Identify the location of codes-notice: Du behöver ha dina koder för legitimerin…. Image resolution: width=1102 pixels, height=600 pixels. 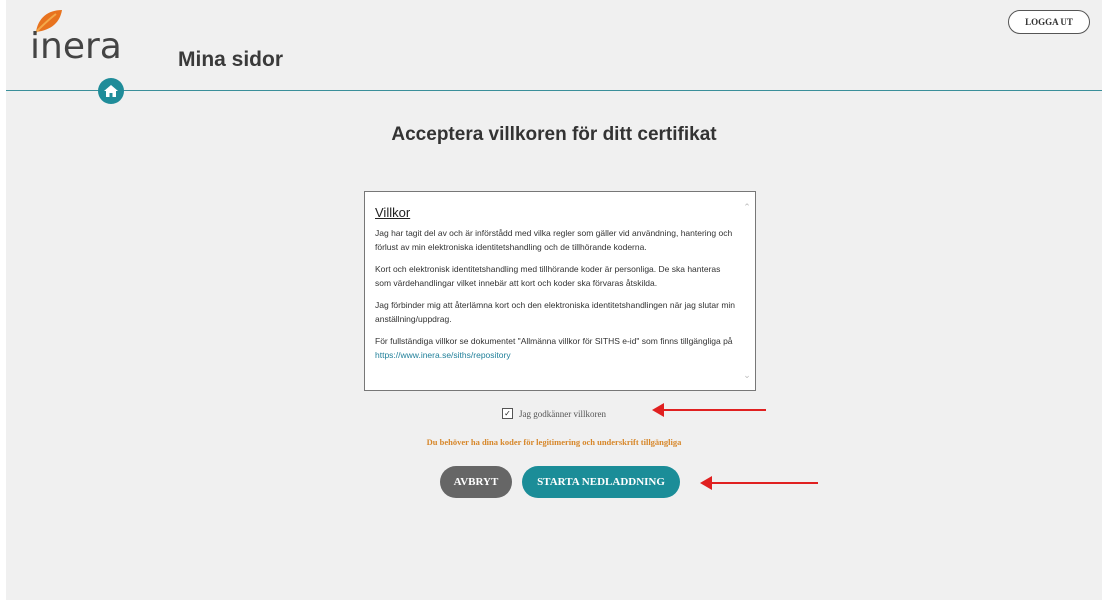
(554, 442).